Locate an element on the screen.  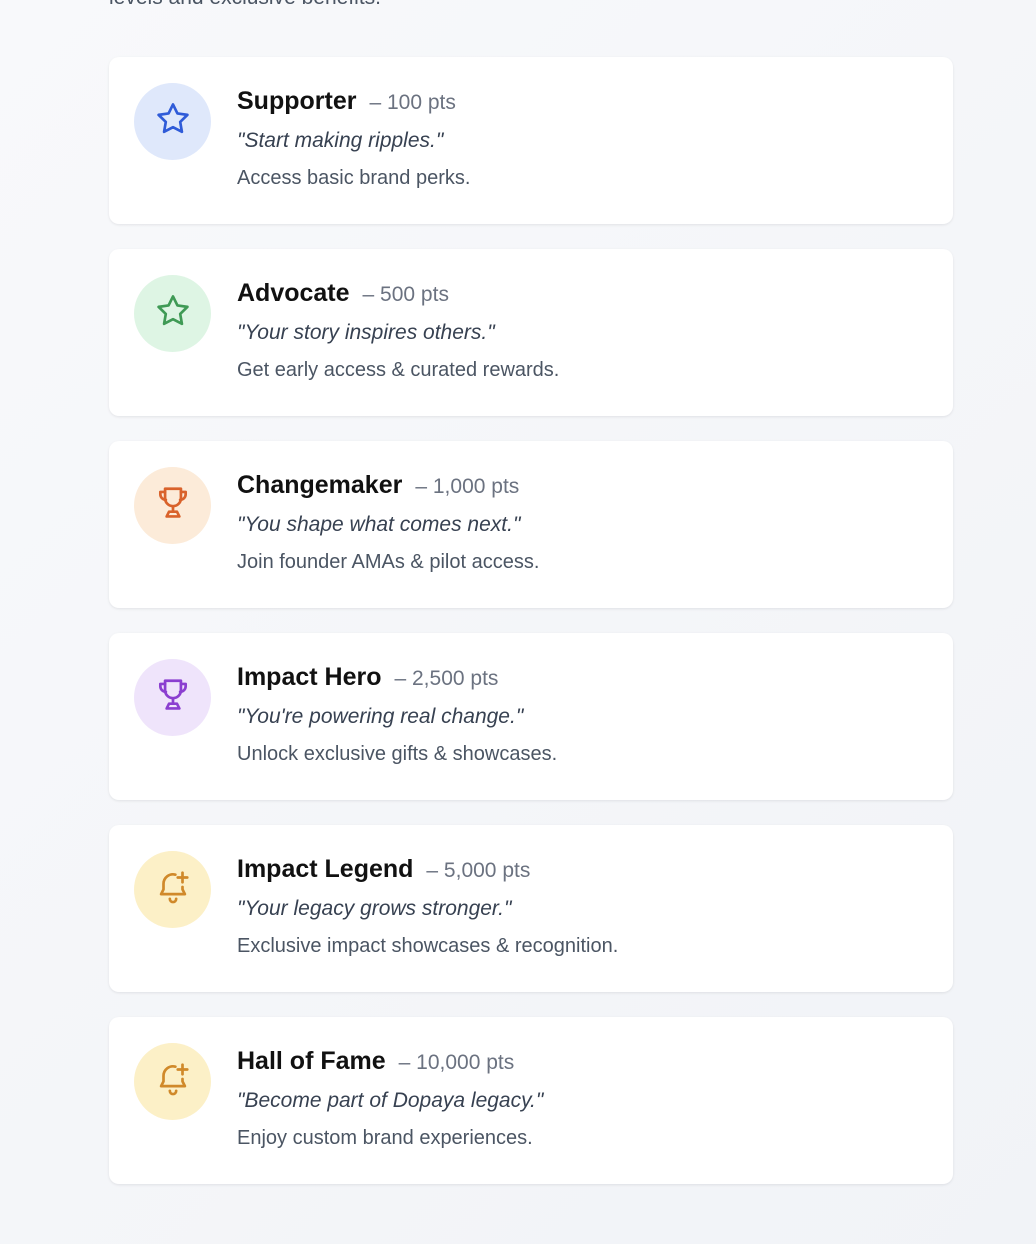
tier-quote: "Start making ripples." is located at coordinates (340, 140).